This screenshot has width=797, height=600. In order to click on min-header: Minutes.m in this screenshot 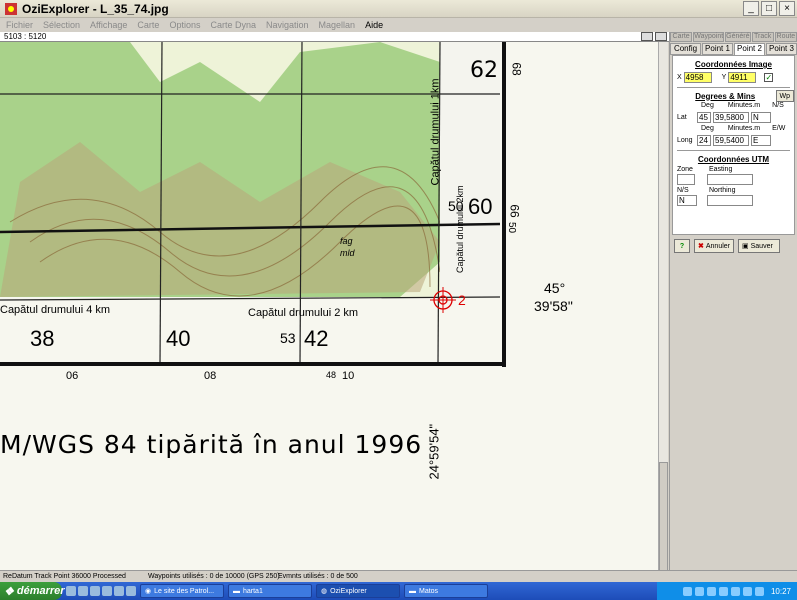, I will do `click(744, 105)`.